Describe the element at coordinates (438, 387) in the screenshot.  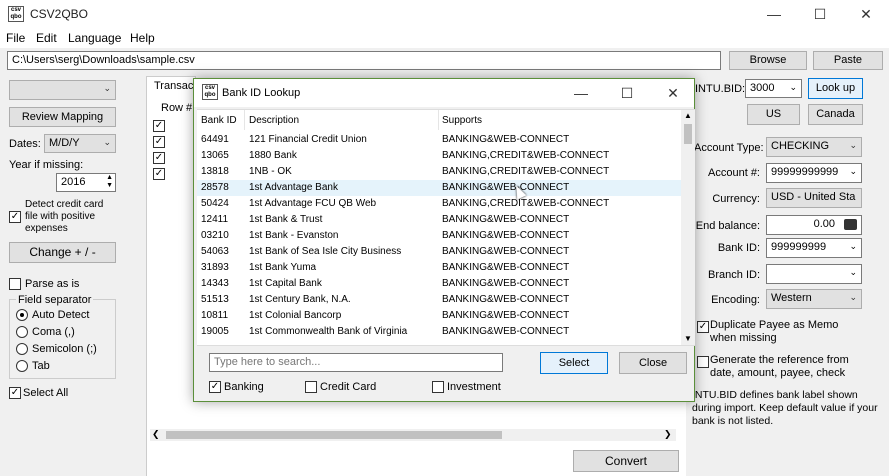
I see `filter-investment-checkbox` at that location.